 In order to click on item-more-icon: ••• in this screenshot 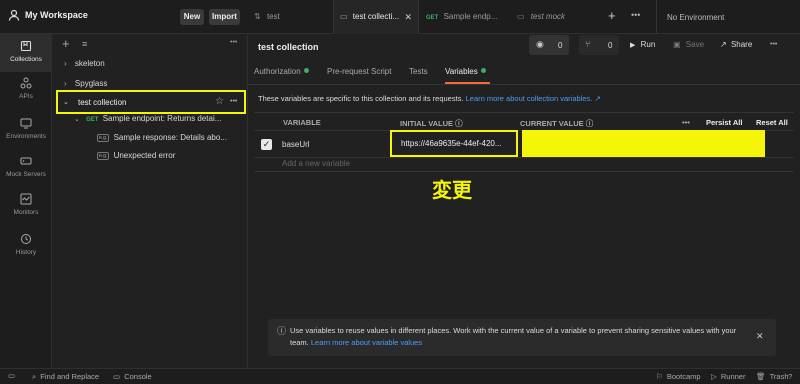, I will do `click(233, 101)`.